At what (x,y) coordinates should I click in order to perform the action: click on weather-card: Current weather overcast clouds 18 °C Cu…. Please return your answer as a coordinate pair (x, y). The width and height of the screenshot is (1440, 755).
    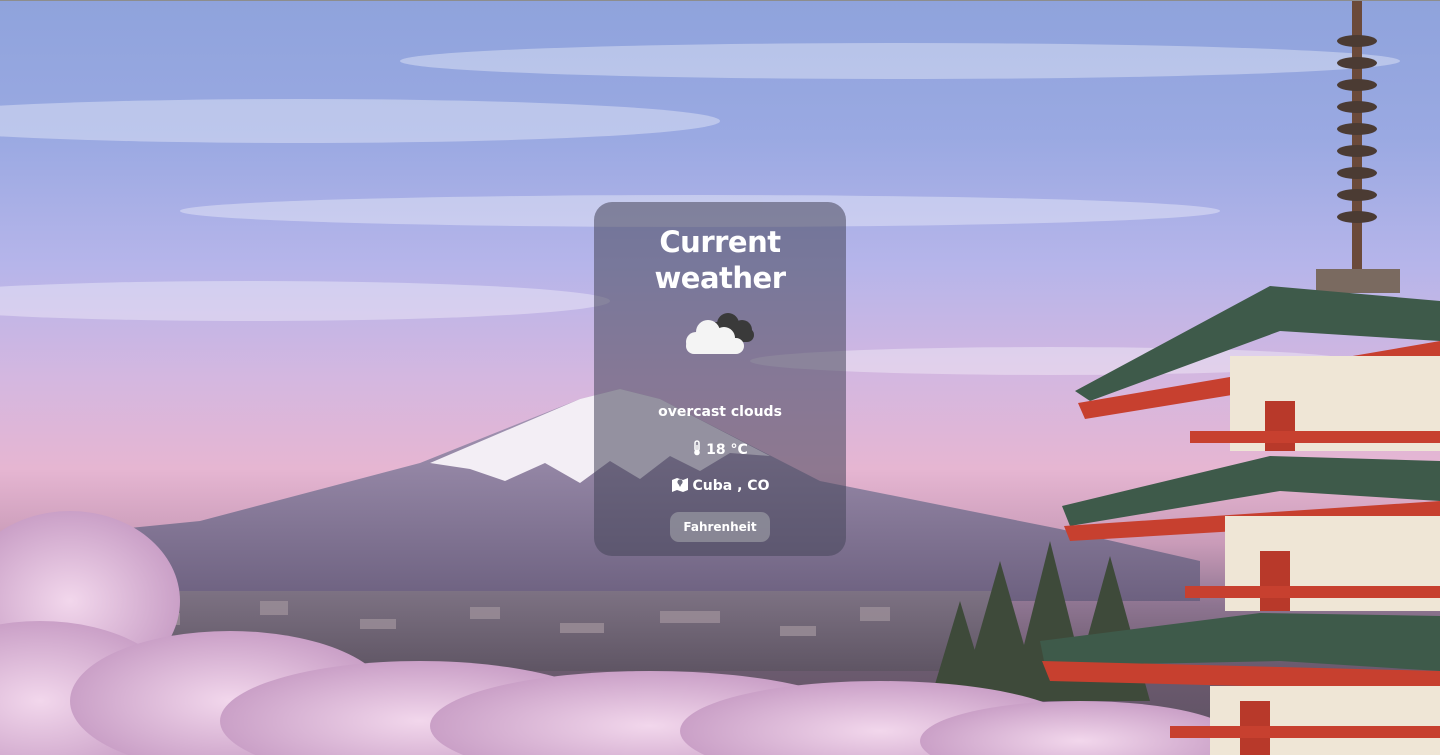
    Looking at the image, I should click on (720, 379).